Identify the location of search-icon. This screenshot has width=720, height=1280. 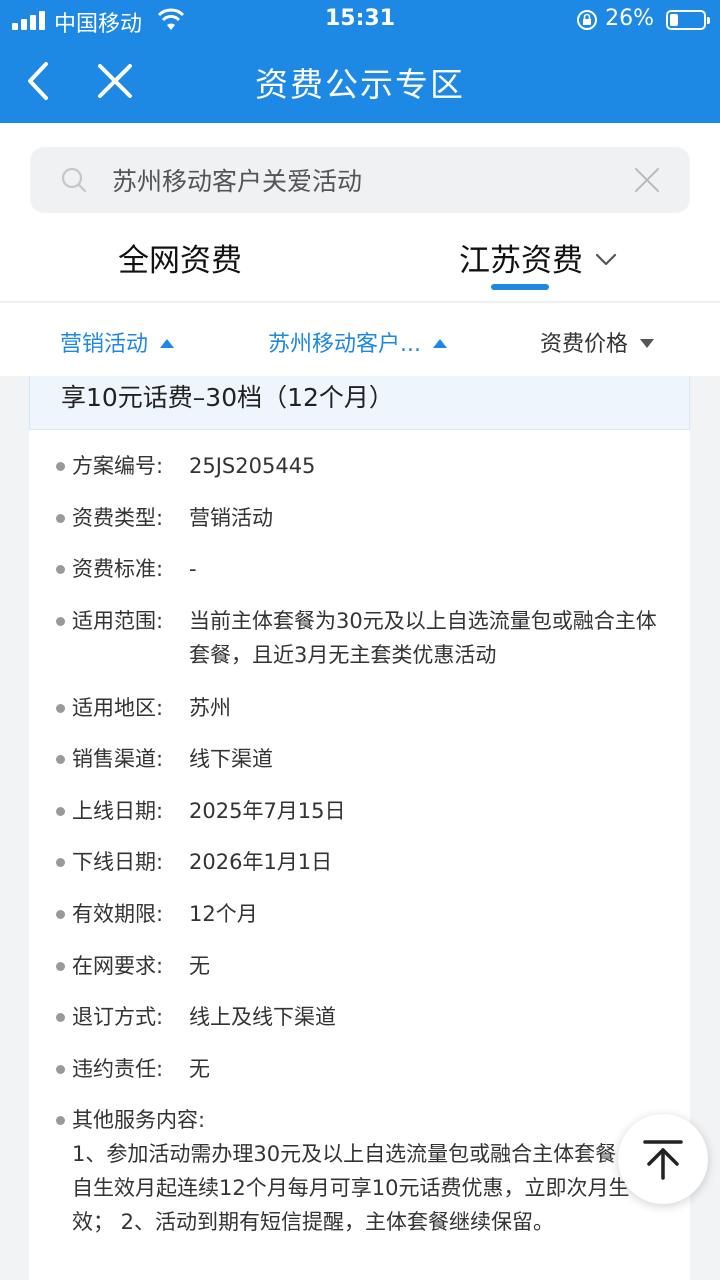
(74, 180).